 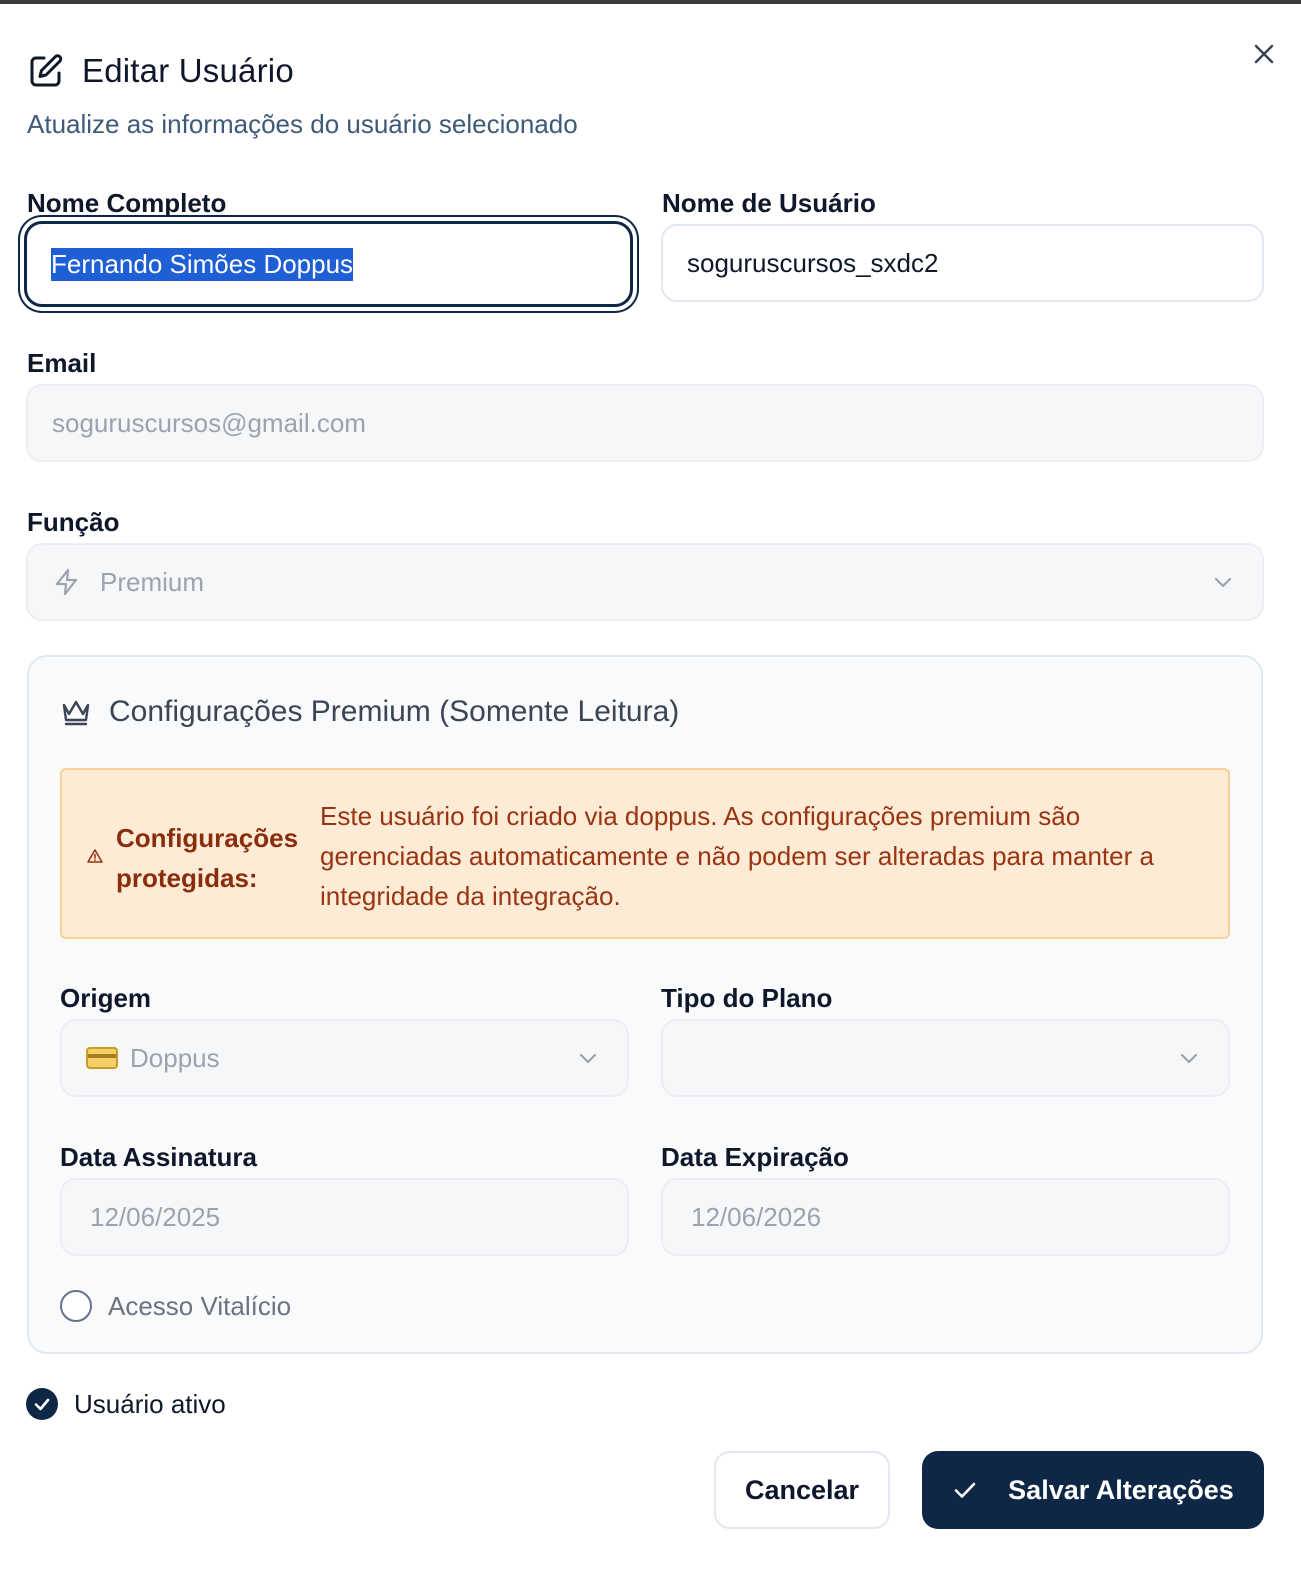 I want to click on warning-icon, so click(x=95, y=856).